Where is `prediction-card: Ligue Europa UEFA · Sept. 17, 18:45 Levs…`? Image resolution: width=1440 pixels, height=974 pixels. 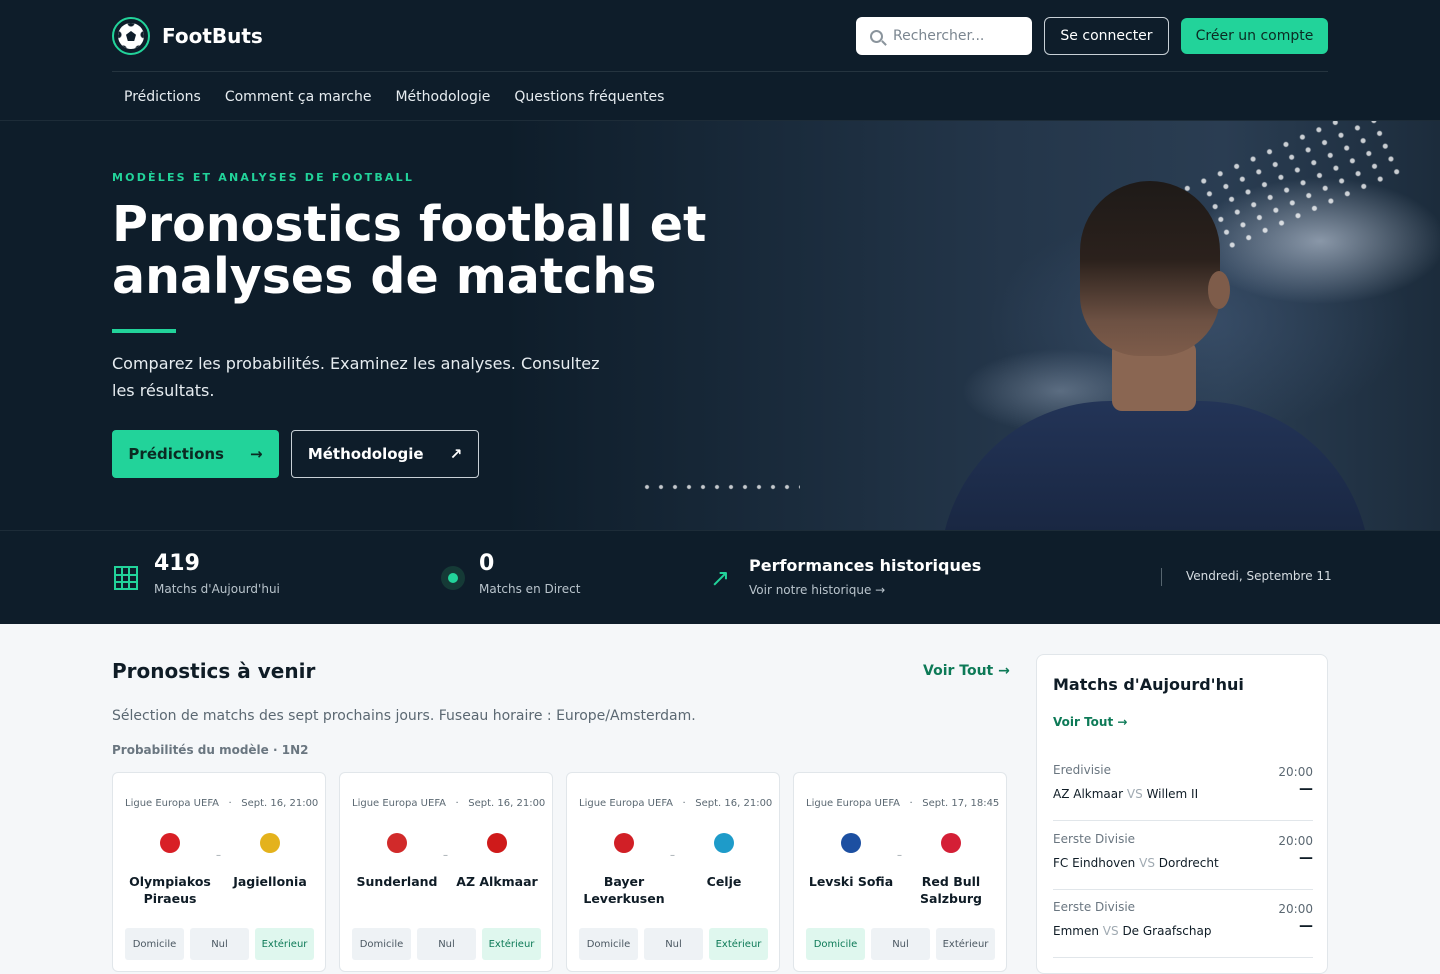
prediction-card: Ligue Europa UEFA · Sept. 17, 18:45 Levs… is located at coordinates (900, 872).